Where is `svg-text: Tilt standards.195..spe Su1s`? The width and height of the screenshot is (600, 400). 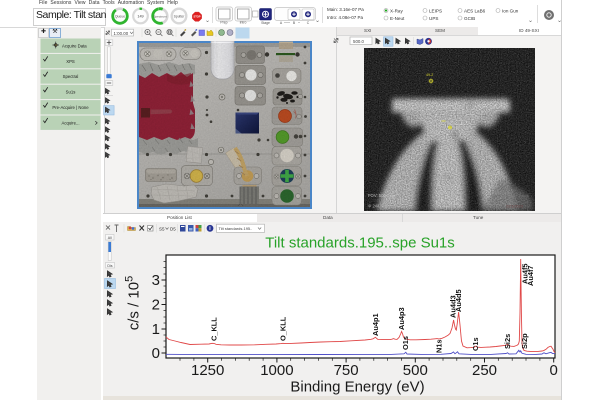 svg-text: Tilt standards.195..spe Su1s is located at coordinates (360, 243).